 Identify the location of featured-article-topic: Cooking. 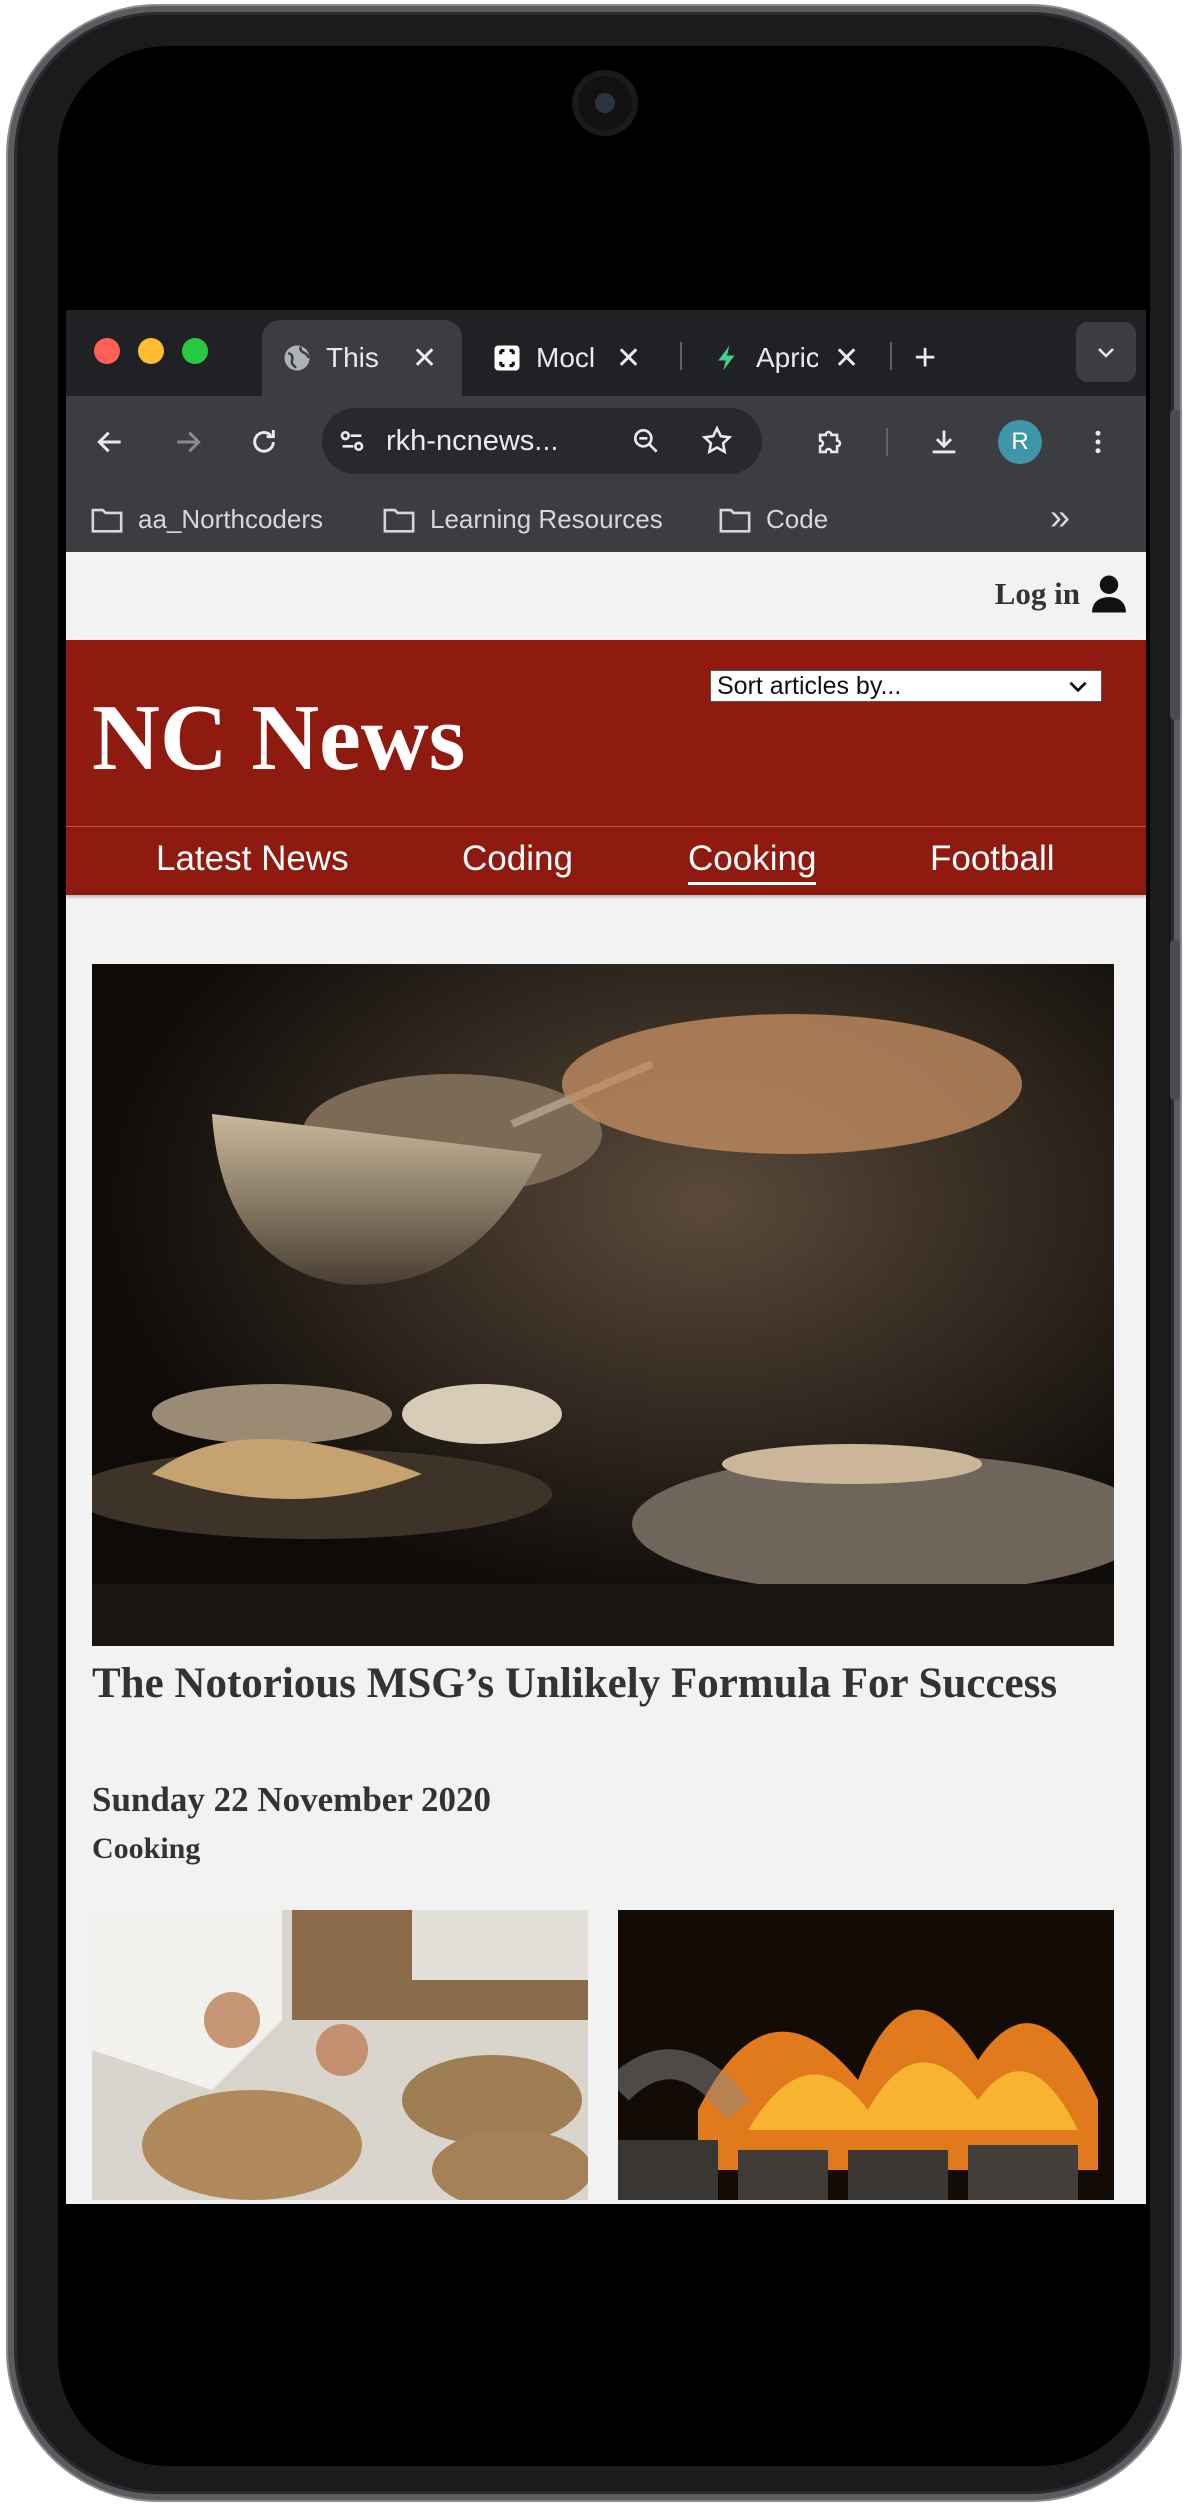
(146, 1848).